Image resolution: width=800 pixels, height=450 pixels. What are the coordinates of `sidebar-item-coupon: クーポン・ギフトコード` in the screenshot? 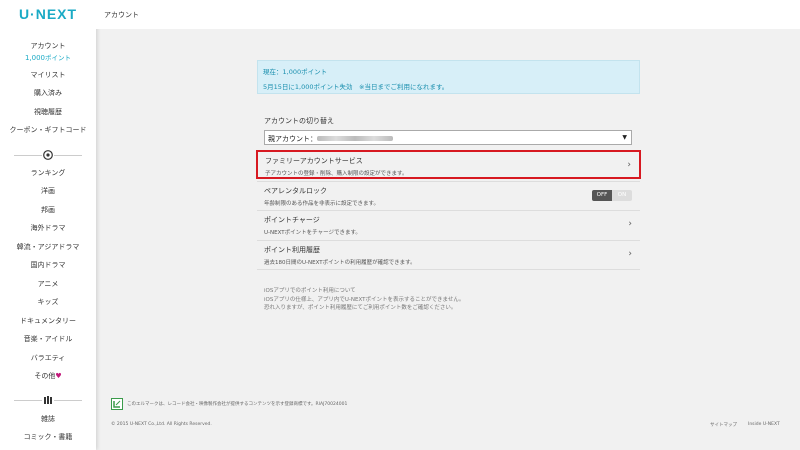 It's located at (48, 130).